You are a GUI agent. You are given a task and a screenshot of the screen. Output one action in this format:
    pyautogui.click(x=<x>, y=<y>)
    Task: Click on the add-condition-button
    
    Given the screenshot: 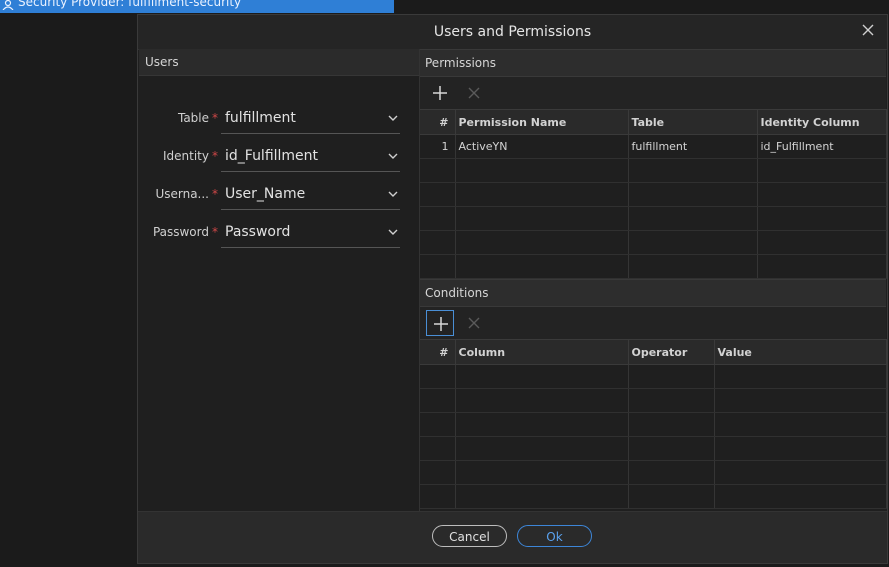 What is the action you would take?
    pyautogui.click(x=440, y=323)
    